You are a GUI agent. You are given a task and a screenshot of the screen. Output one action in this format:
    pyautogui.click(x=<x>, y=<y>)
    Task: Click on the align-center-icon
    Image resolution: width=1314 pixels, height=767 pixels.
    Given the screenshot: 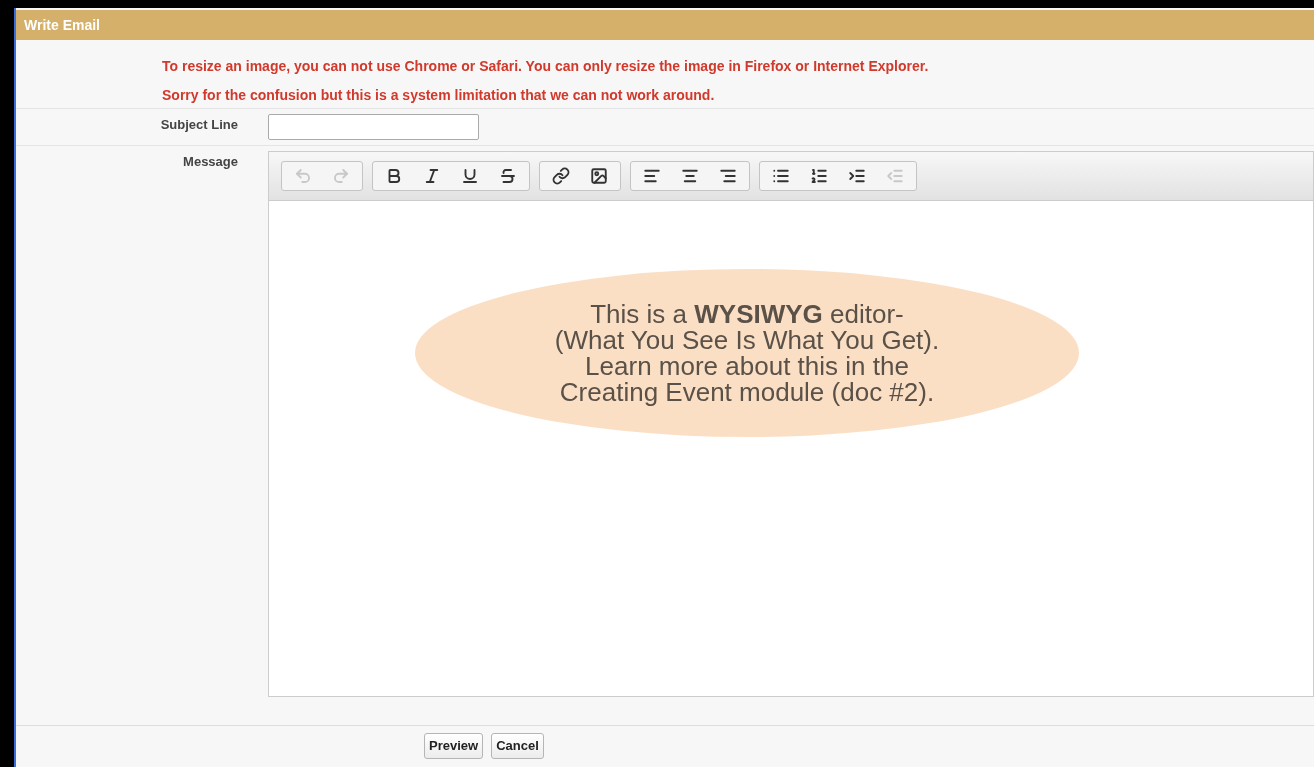 What is the action you would take?
    pyautogui.click(x=690, y=176)
    